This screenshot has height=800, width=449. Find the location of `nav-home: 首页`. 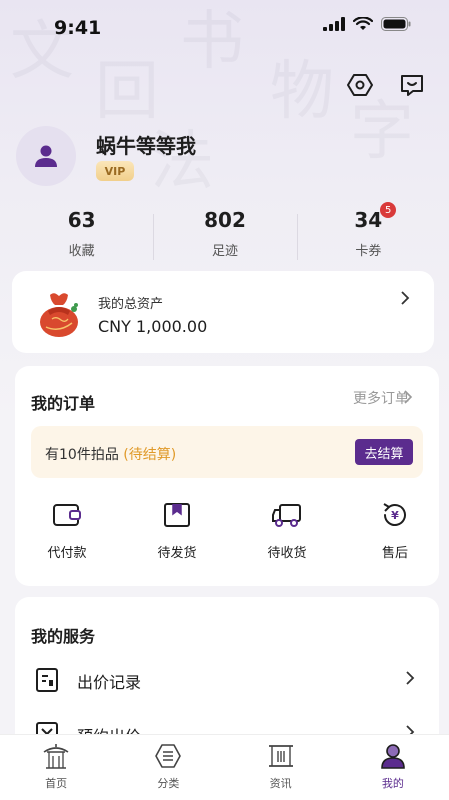

nav-home: 首页 is located at coordinates (56, 767).